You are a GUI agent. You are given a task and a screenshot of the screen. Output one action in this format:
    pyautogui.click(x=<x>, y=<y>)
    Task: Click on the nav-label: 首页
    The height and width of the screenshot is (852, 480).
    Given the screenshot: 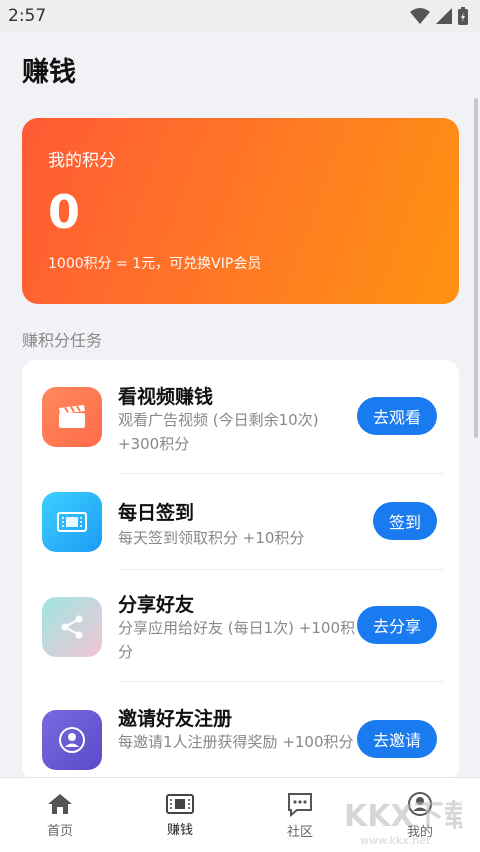 What is the action you would take?
    pyautogui.click(x=59, y=831)
    